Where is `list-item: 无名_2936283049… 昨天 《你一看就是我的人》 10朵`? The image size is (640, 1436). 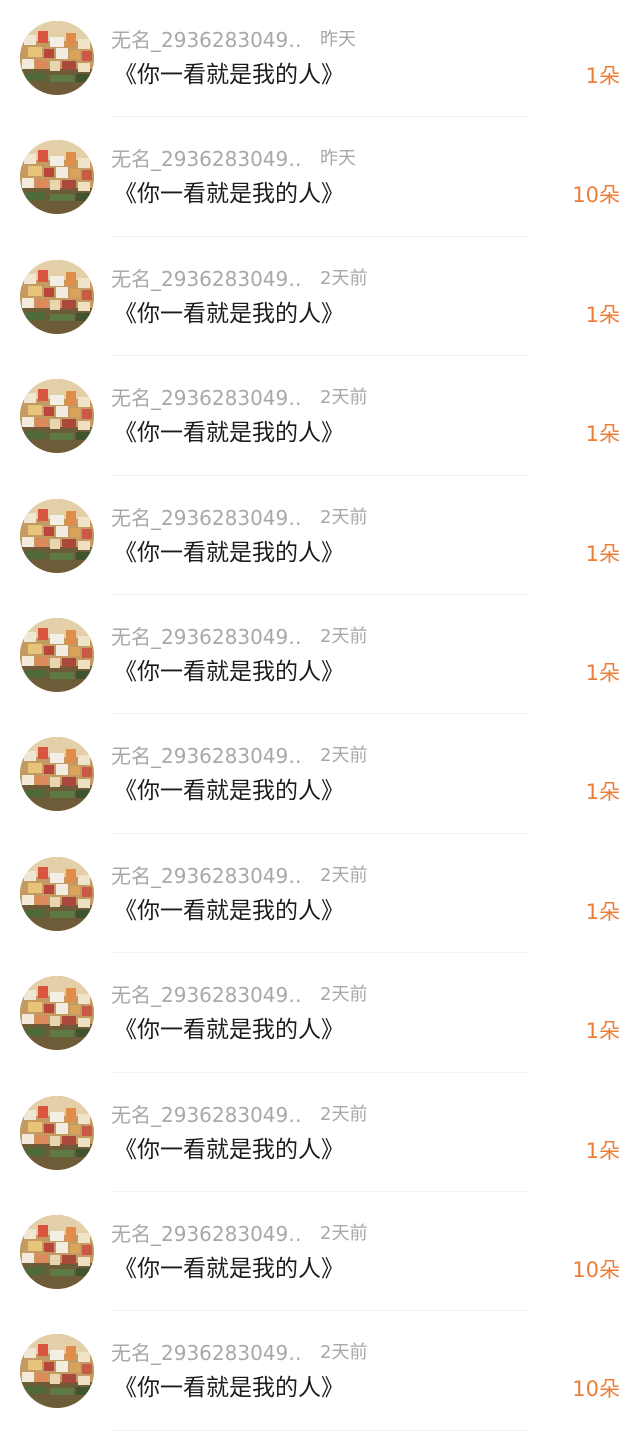 list-item: 无名_2936283049… 昨天 《你一看就是我的人》 10朵 is located at coordinates (320, 178).